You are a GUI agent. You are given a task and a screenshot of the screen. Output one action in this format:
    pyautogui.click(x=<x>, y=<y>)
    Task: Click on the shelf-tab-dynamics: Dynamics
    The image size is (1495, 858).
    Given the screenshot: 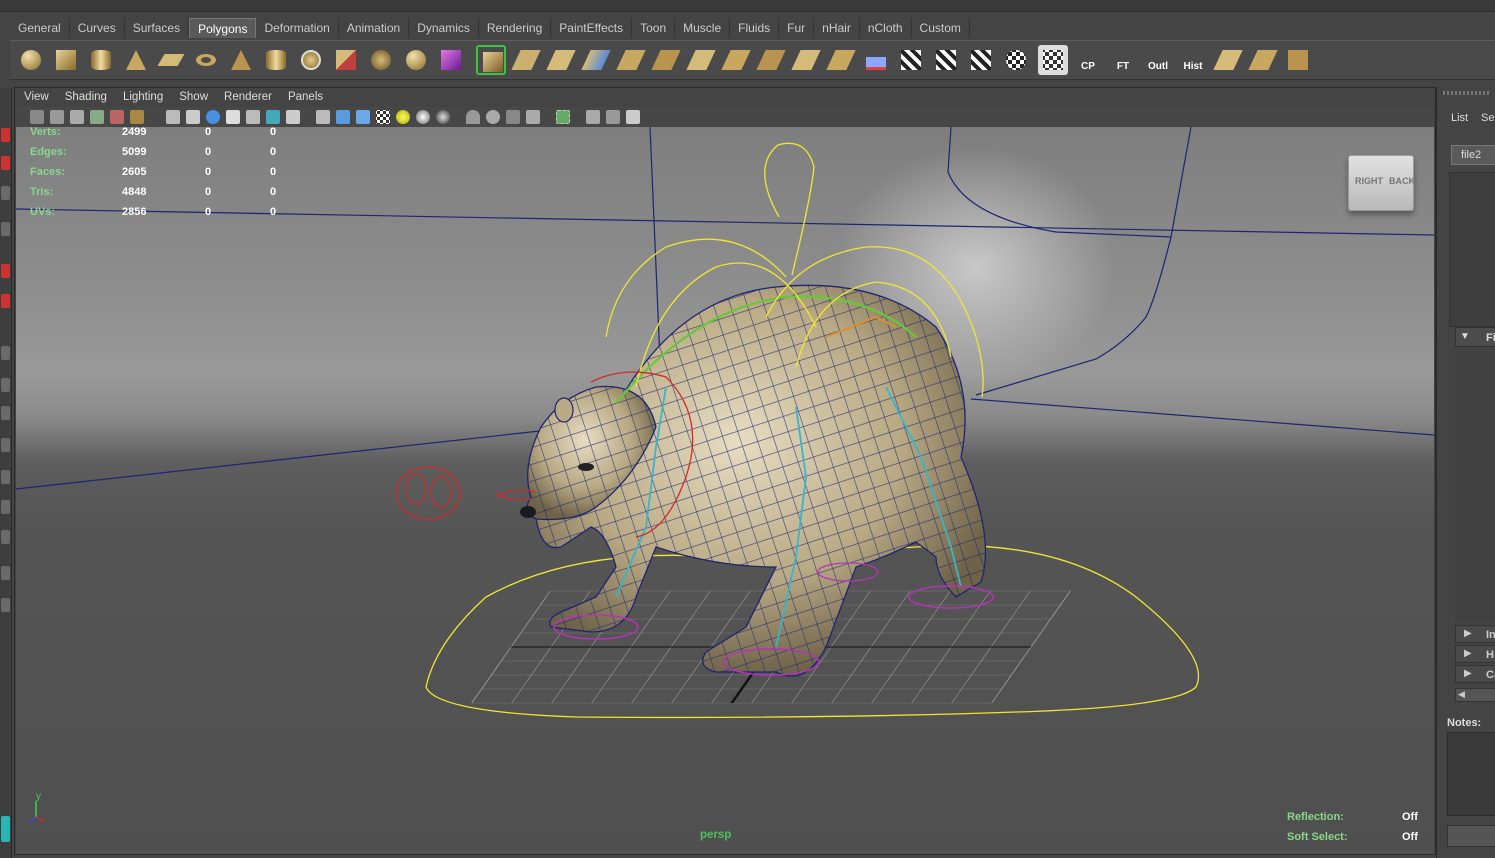 What is the action you would take?
    pyautogui.click(x=444, y=28)
    